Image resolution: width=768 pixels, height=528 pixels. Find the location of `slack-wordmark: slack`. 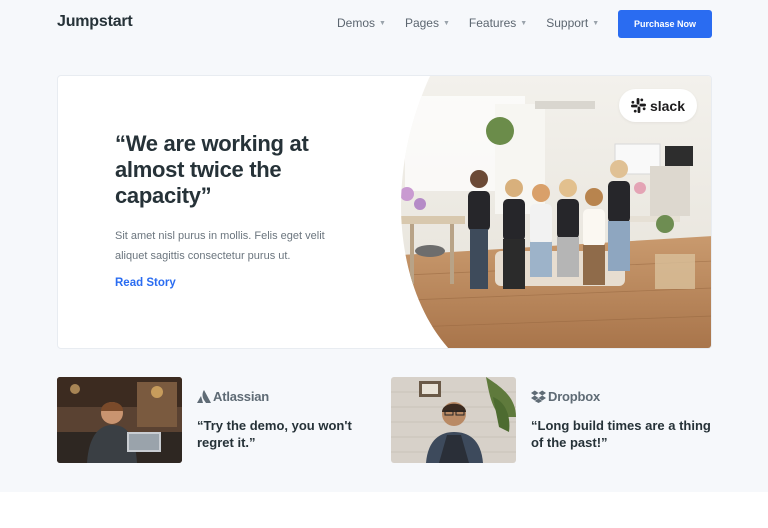

slack-wordmark: slack is located at coordinates (667, 105).